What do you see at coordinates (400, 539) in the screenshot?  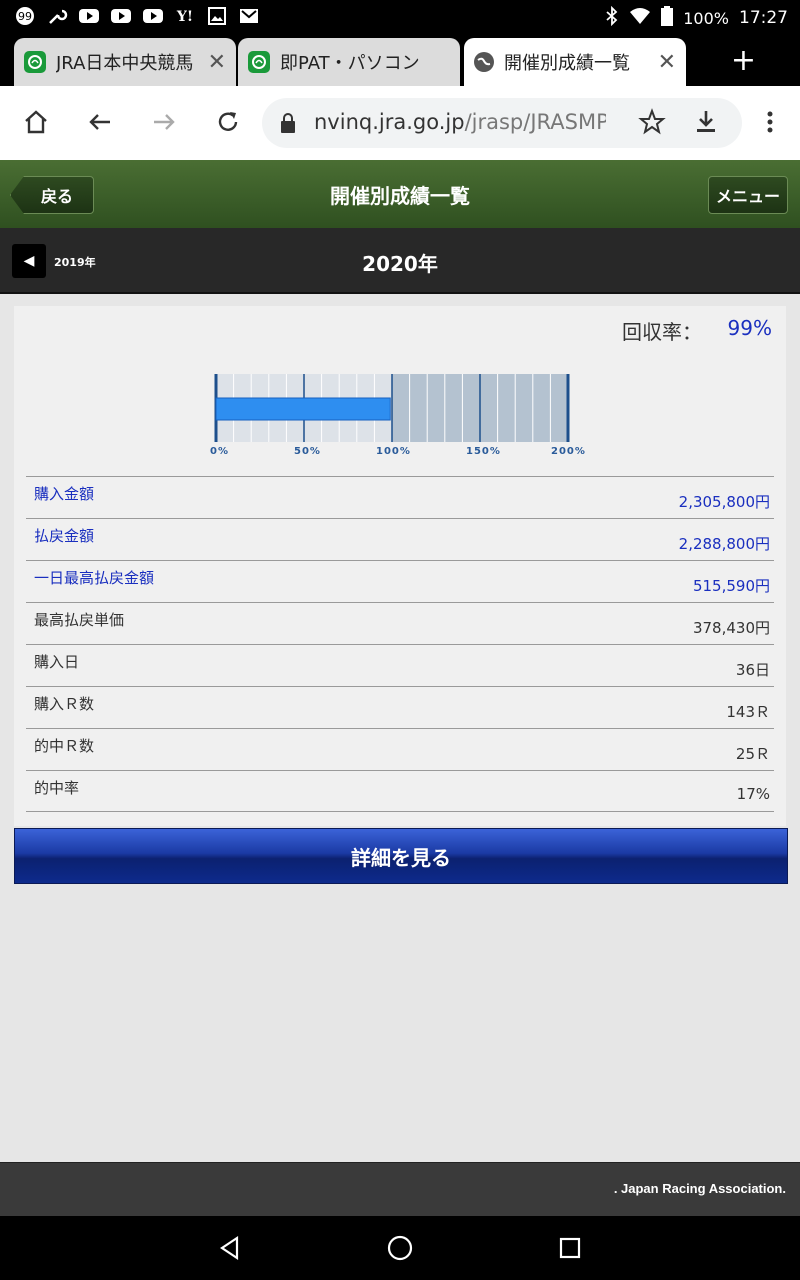 I see `table-row: 払戻金額 2,288,800円` at bounding box center [400, 539].